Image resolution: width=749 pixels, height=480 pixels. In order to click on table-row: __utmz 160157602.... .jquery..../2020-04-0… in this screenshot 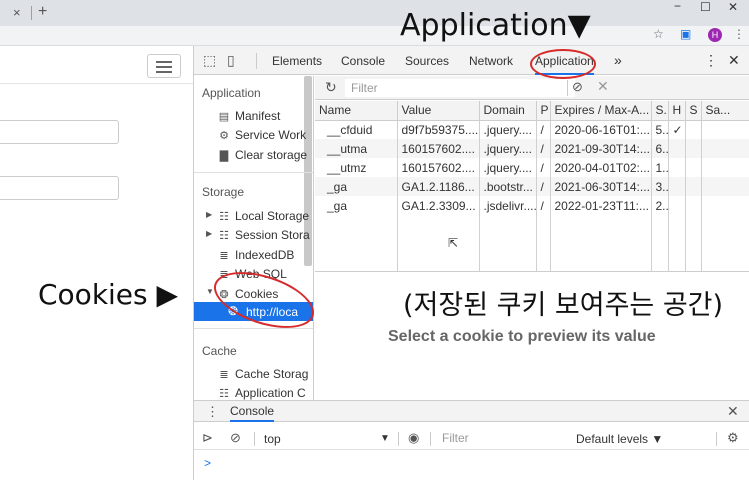, I will do `click(532, 167)`.